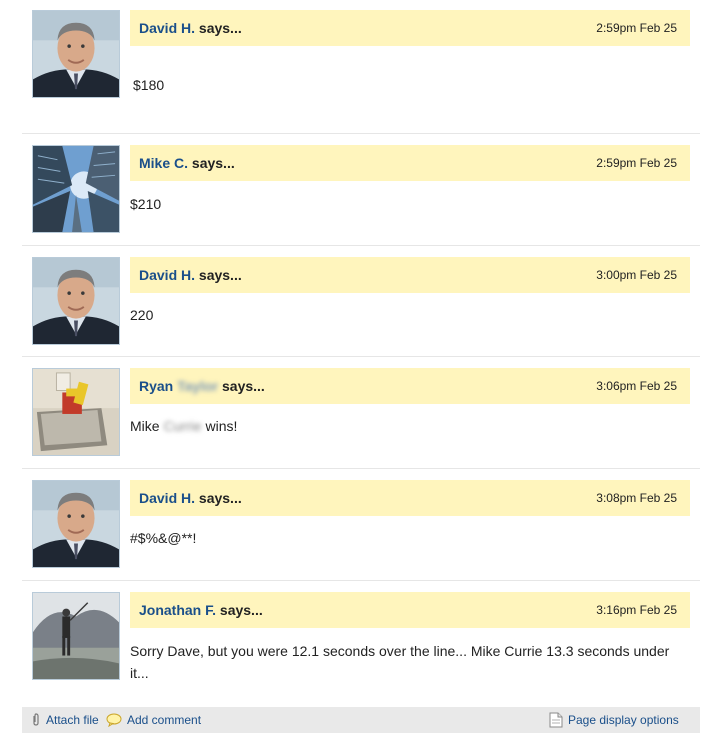 Image resolution: width=719 pixels, height=746 pixels. Describe the element at coordinates (636, 498) in the screenshot. I see `timestamp: 3:08pm Feb 25` at that location.